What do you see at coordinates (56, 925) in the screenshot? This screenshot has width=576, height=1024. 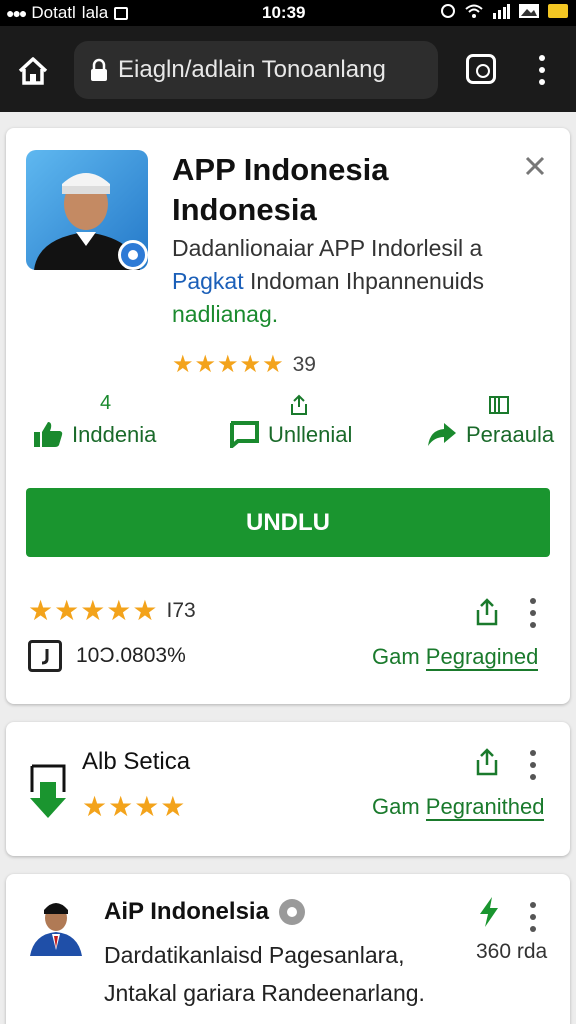 I see `avatar` at bounding box center [56, 925].